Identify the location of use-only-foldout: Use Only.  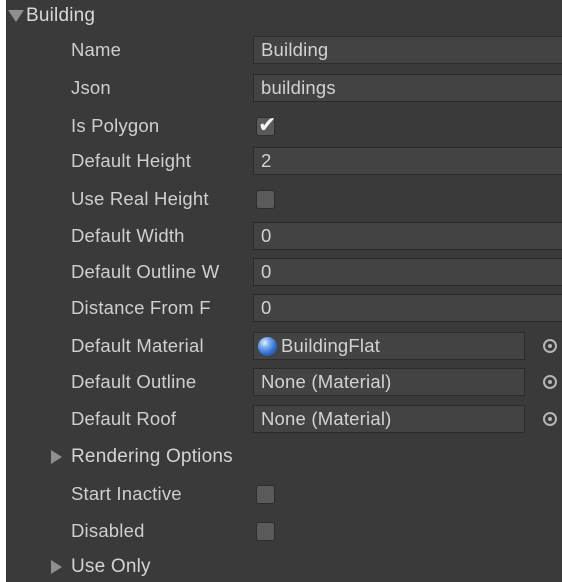
(101, 566).